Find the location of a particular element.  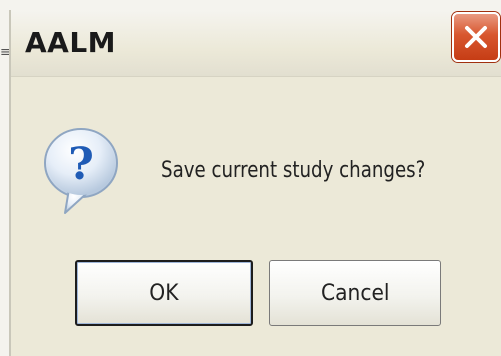

close-button is located at coordinates (476, 37).